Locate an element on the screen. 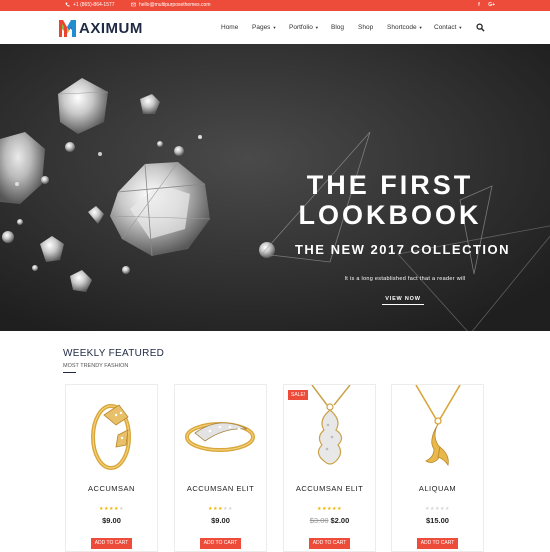  section-title: WEEKLY FEATURED is located at coordinates (114, 353).